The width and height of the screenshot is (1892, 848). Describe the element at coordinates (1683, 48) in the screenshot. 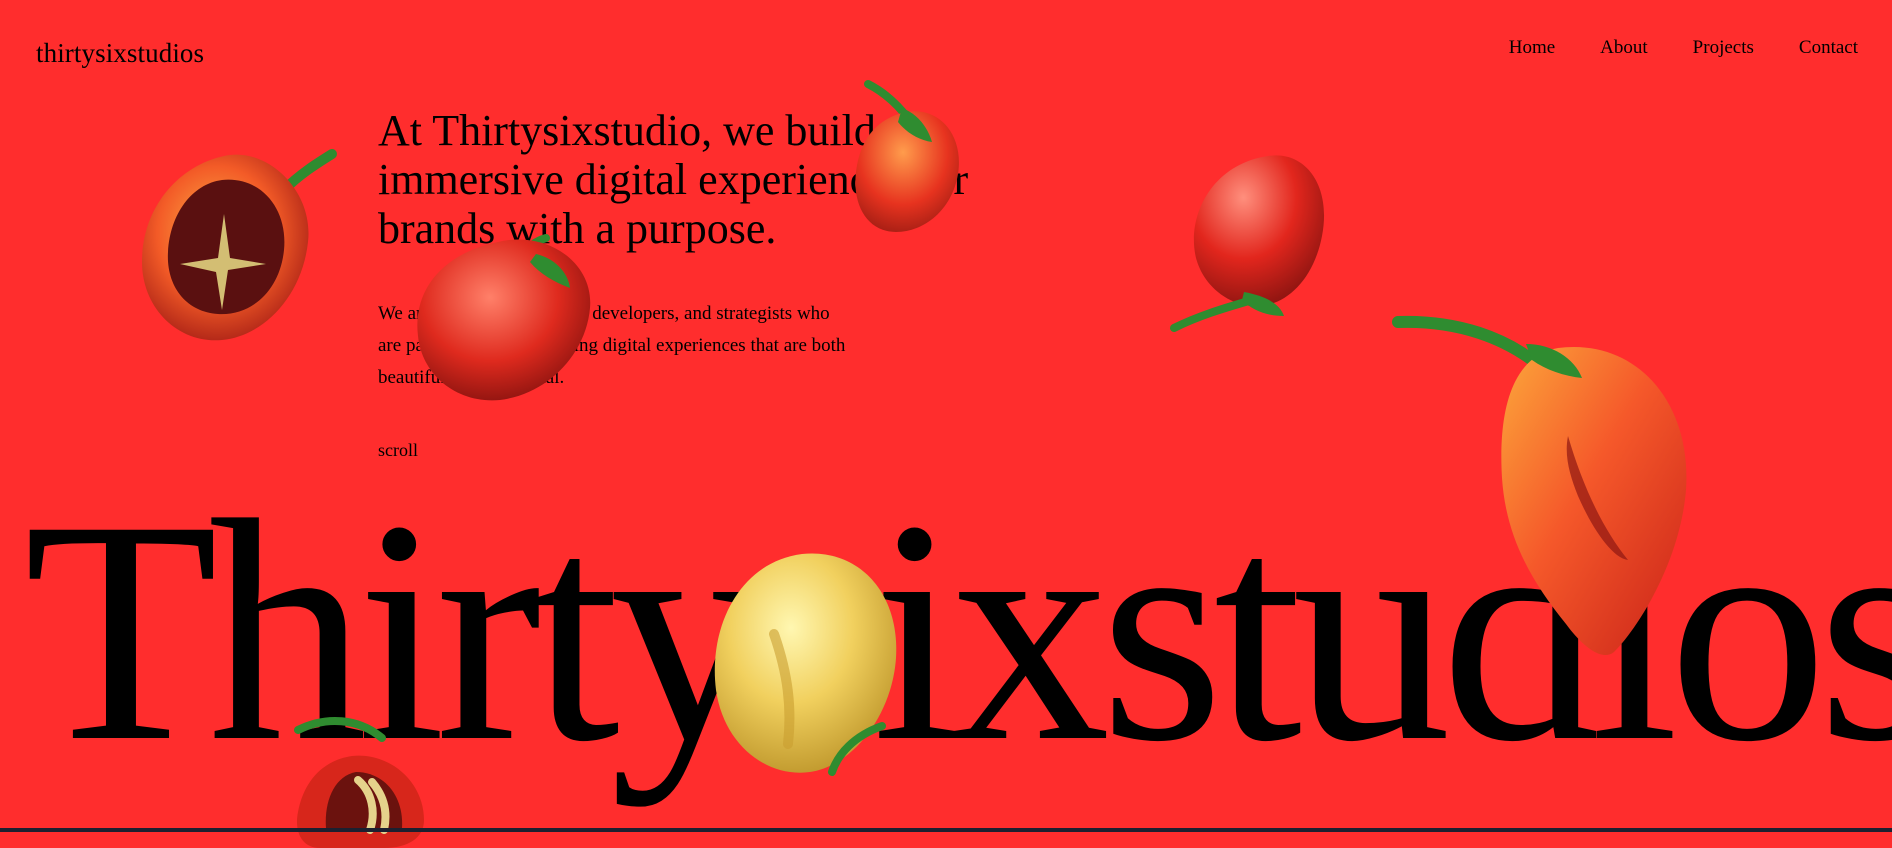

I see `main-nav: Home About Projects Contact` at that location.